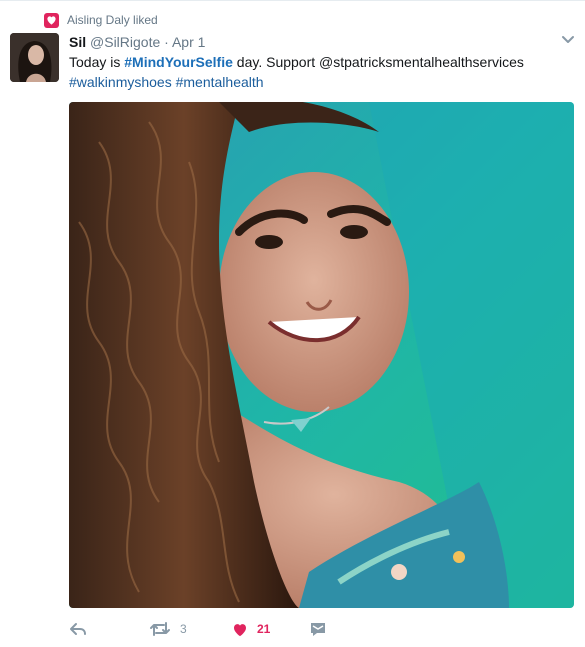 The width and height of the screenshot is (585, 647). I want to click on hashtag-mindyourselfie: #MindYourSelfie, so click(178, 62).